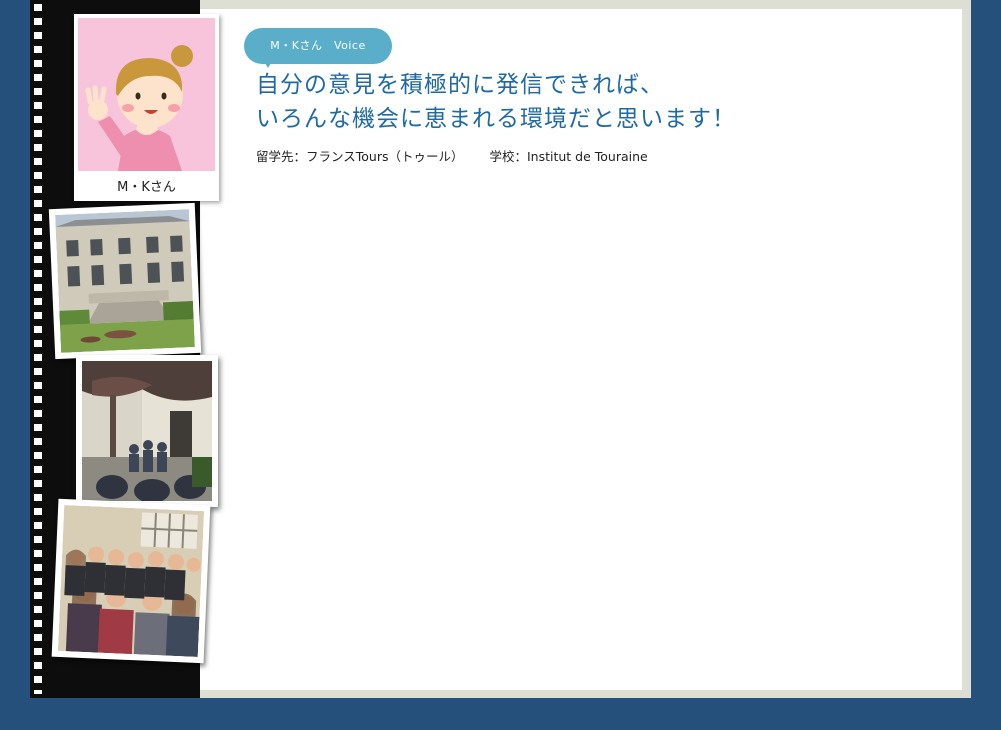 The height and width of the screenshot is (730, 1001). What do you see at coordinates (500, 715) in the screenshot?
I see `footer-band` at bounding box center [500, 715].